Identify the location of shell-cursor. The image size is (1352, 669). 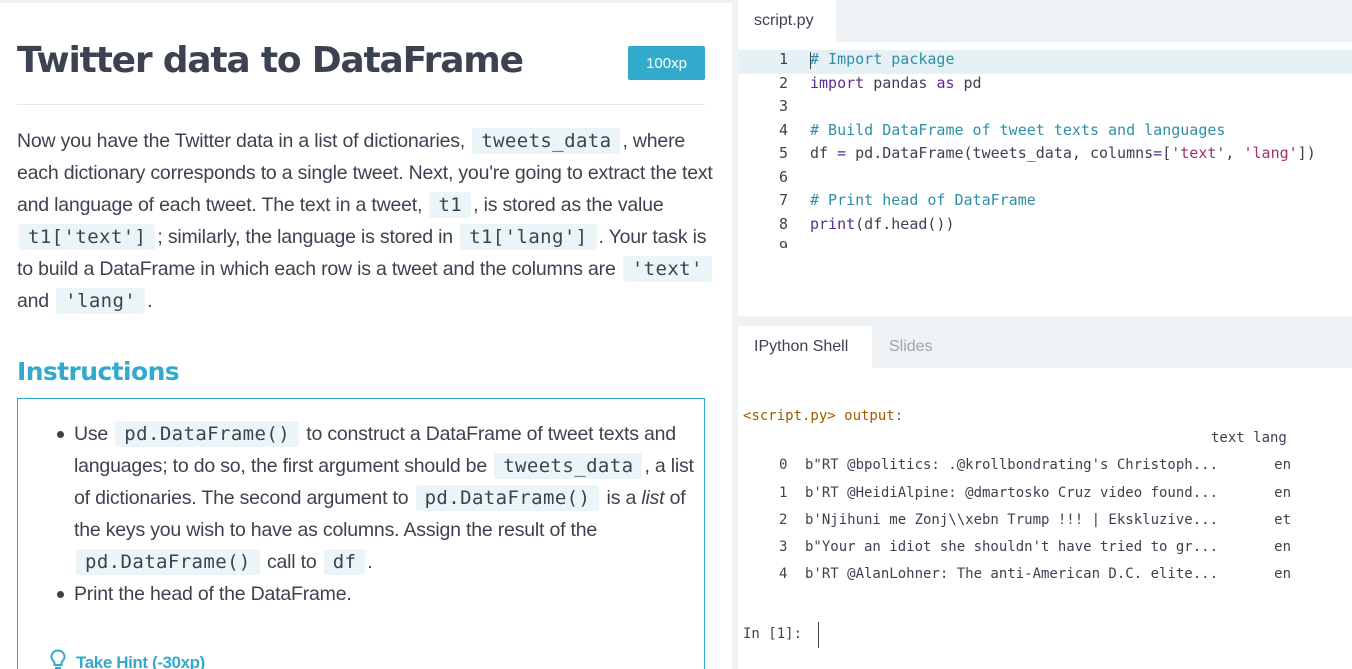
(818, 635).